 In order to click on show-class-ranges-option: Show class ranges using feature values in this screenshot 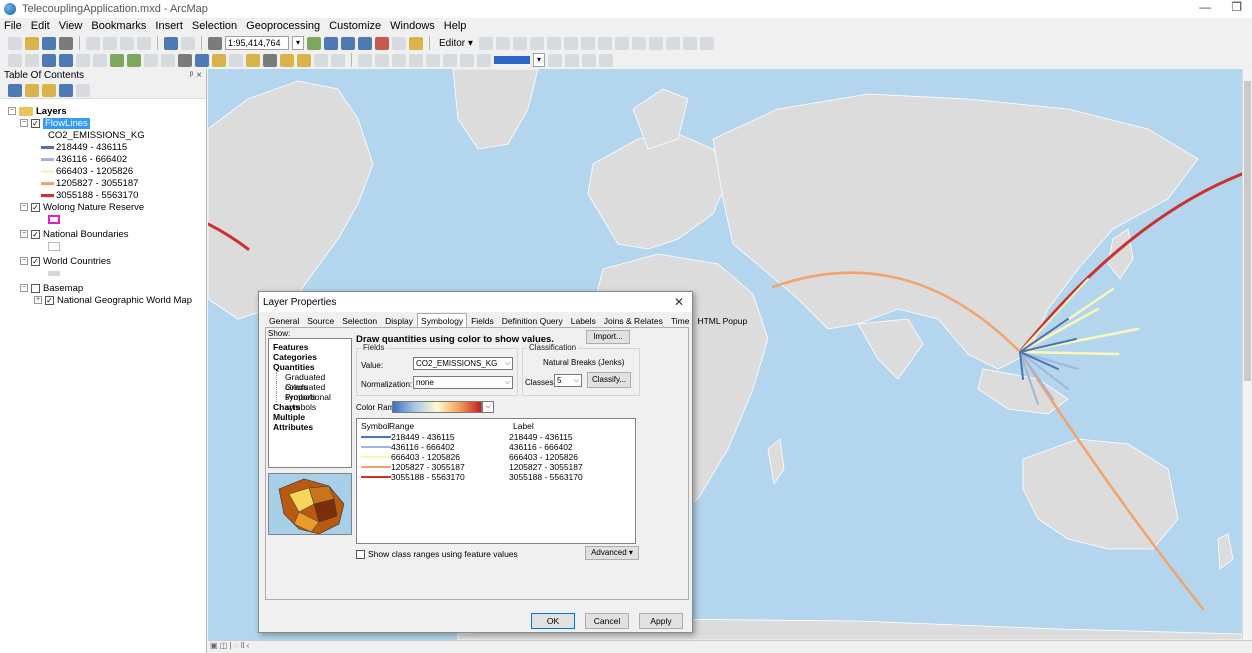, I will do `click(437, 554)`.